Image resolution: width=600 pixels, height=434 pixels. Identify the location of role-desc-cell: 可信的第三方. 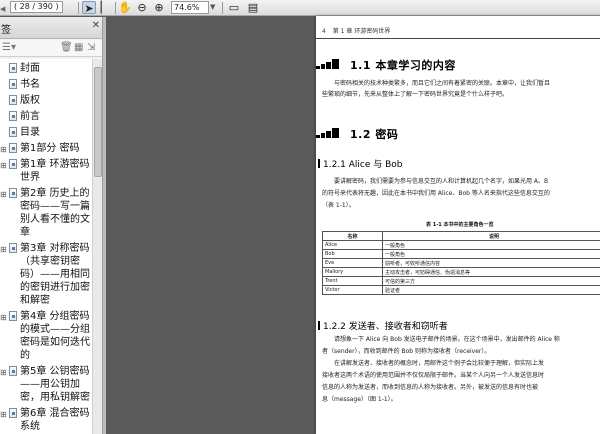
(491, 281).